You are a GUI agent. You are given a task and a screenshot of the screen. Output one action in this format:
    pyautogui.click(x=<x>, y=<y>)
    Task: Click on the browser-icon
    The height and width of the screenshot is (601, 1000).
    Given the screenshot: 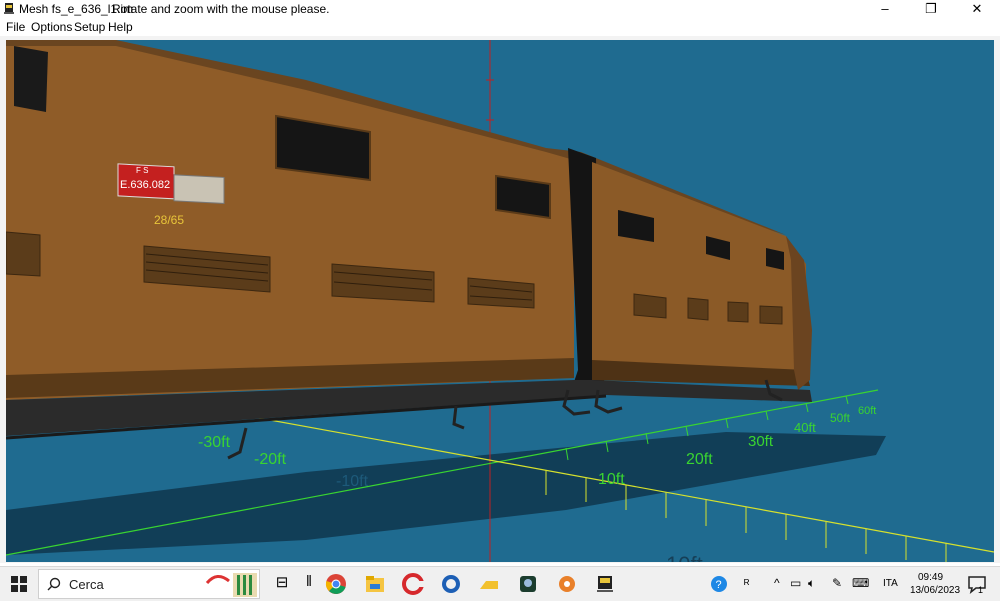 What is the action you would take?
    pyautogui.click(x=451, y=584)
    